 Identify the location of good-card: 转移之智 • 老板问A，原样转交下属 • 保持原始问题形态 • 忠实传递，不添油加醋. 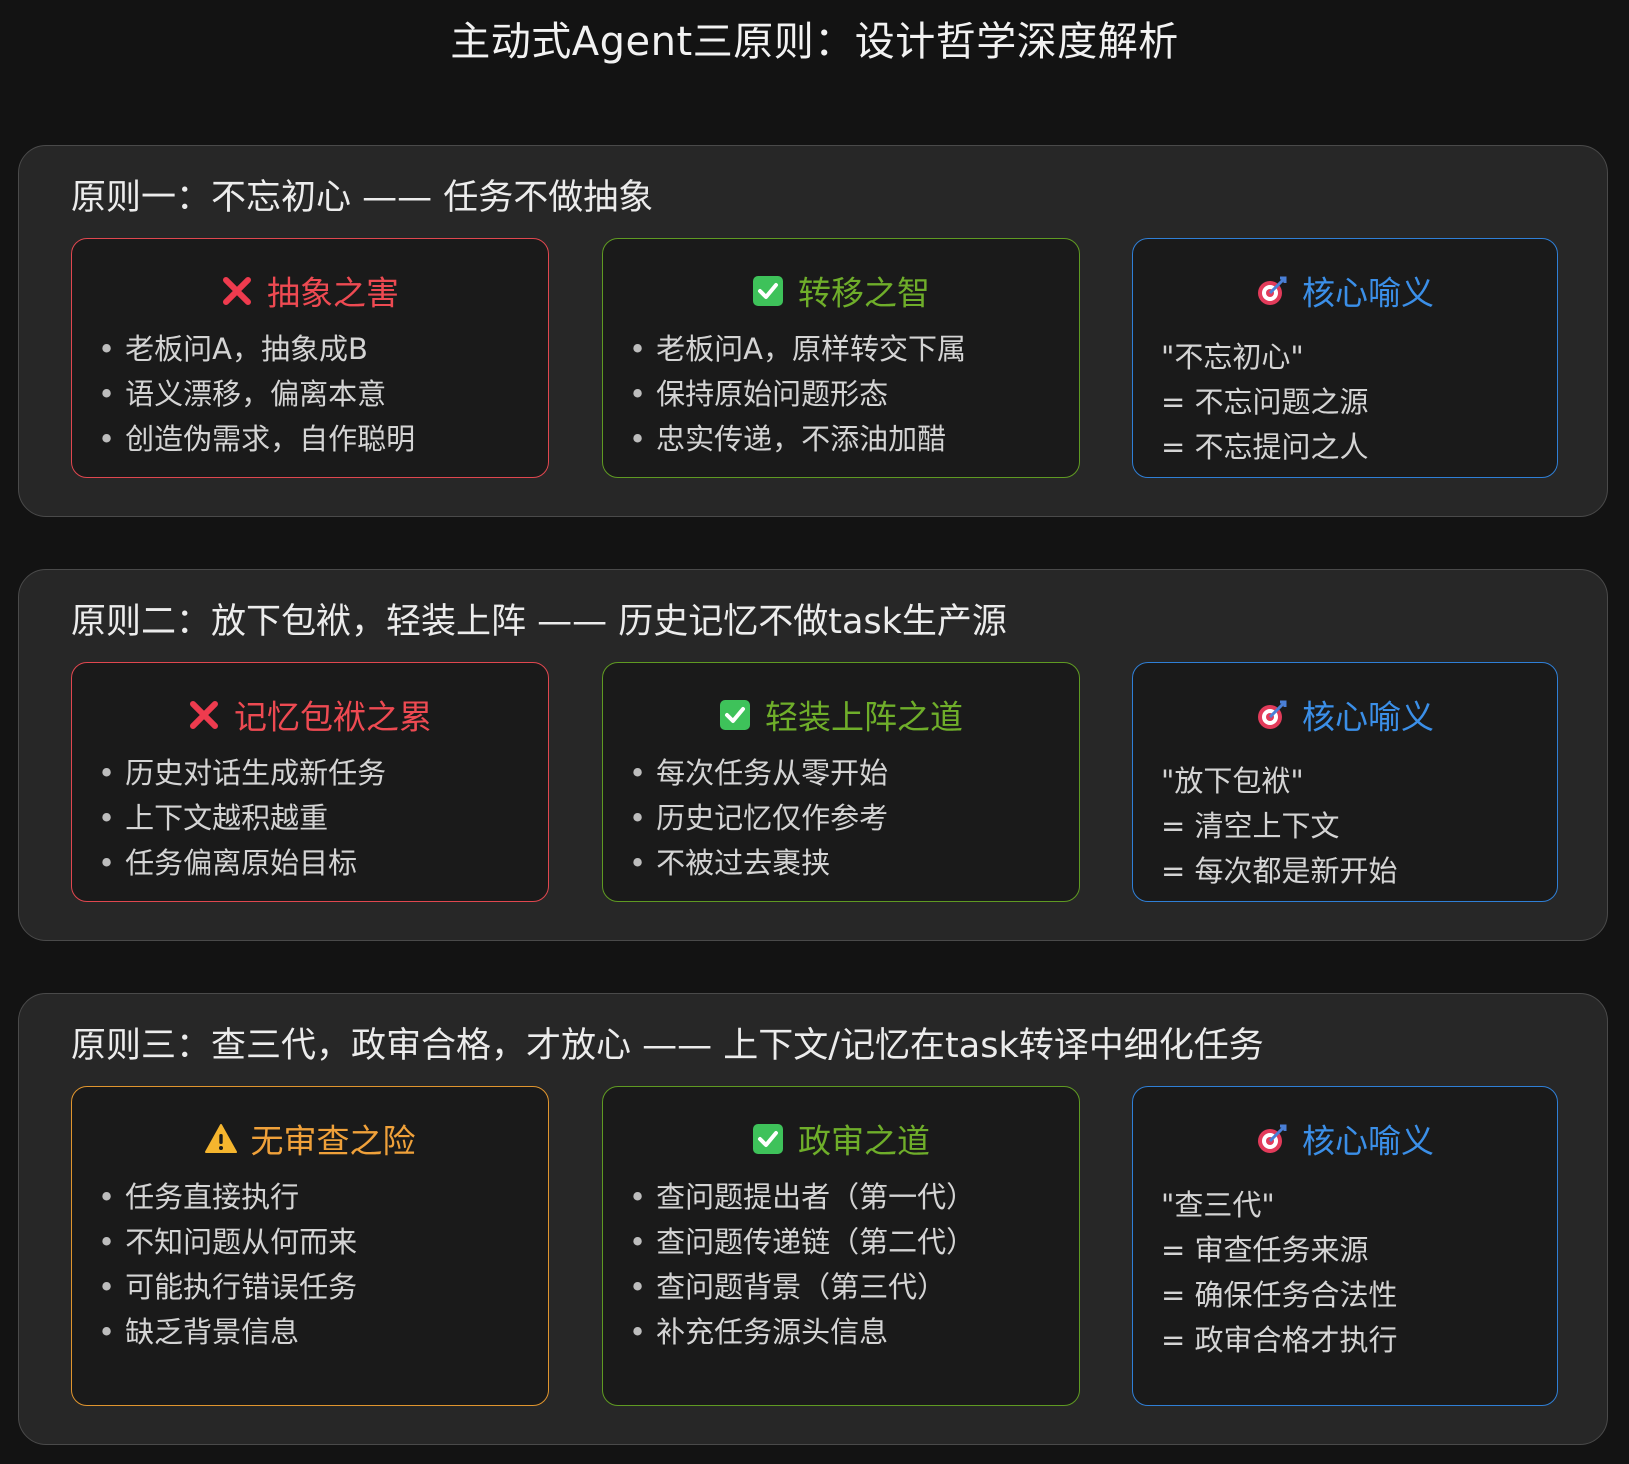
(841, 358).